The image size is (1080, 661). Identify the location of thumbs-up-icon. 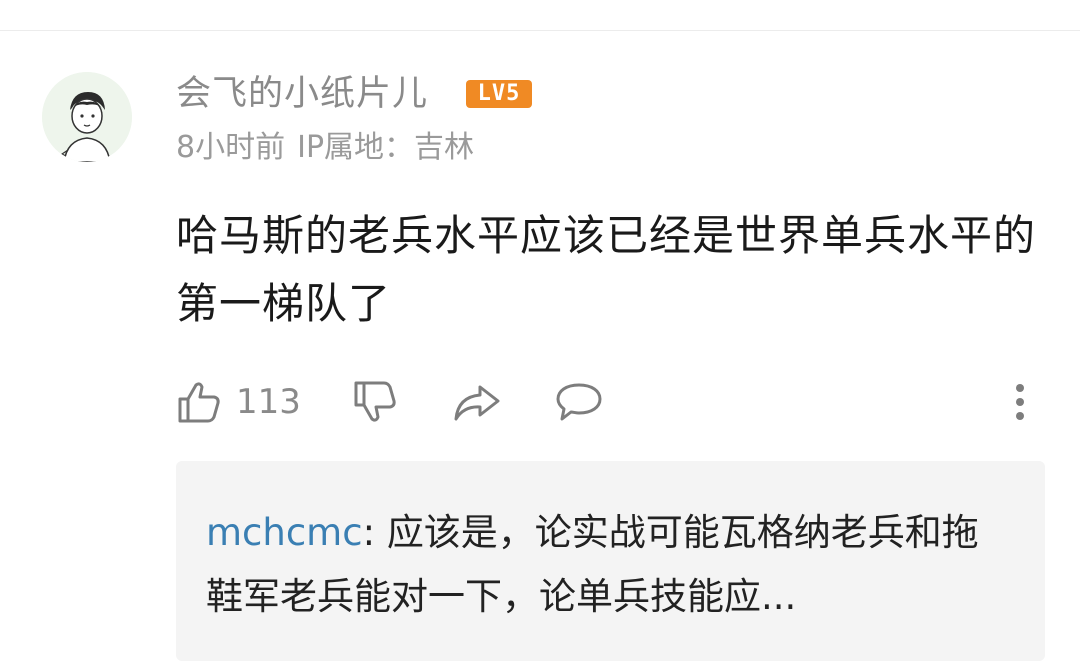
(199, 402).